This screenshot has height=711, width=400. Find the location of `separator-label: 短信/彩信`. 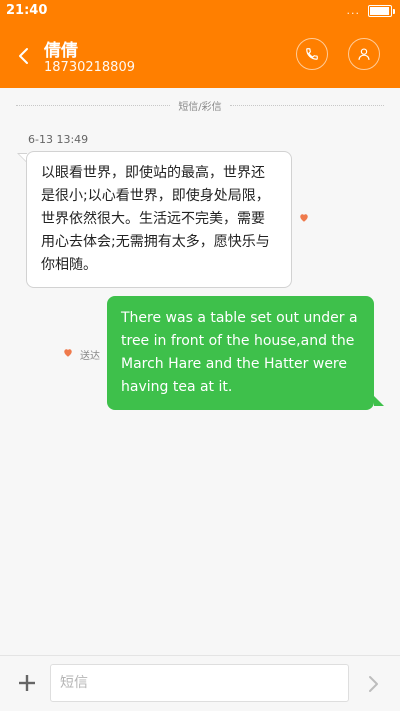

separator-label: 短信/彩信 is located at coordinates (200, 107).